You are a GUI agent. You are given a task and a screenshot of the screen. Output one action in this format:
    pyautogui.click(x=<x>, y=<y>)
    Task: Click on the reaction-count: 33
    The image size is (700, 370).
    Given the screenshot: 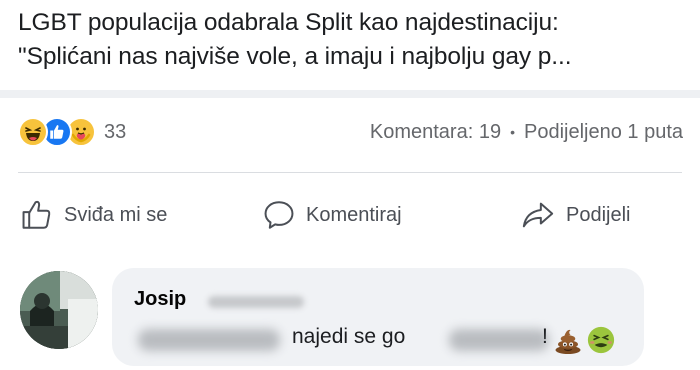 What is the action you would take?
    pyautogui.click(x=115, y=131)
    